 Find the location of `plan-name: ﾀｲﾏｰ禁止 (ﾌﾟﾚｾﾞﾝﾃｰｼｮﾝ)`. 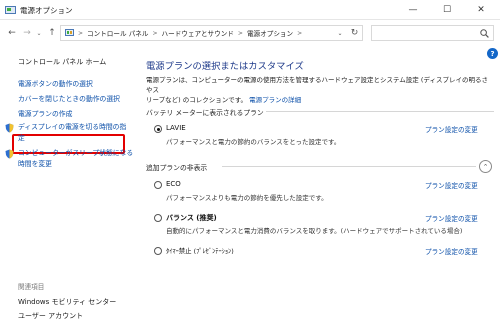

plan-name: ﾀｲﾏｰ禁止 (ﾌﾟﾚｾﾞﾝﾃｰｼｮﾝ) is located at coordinates (200, 251).